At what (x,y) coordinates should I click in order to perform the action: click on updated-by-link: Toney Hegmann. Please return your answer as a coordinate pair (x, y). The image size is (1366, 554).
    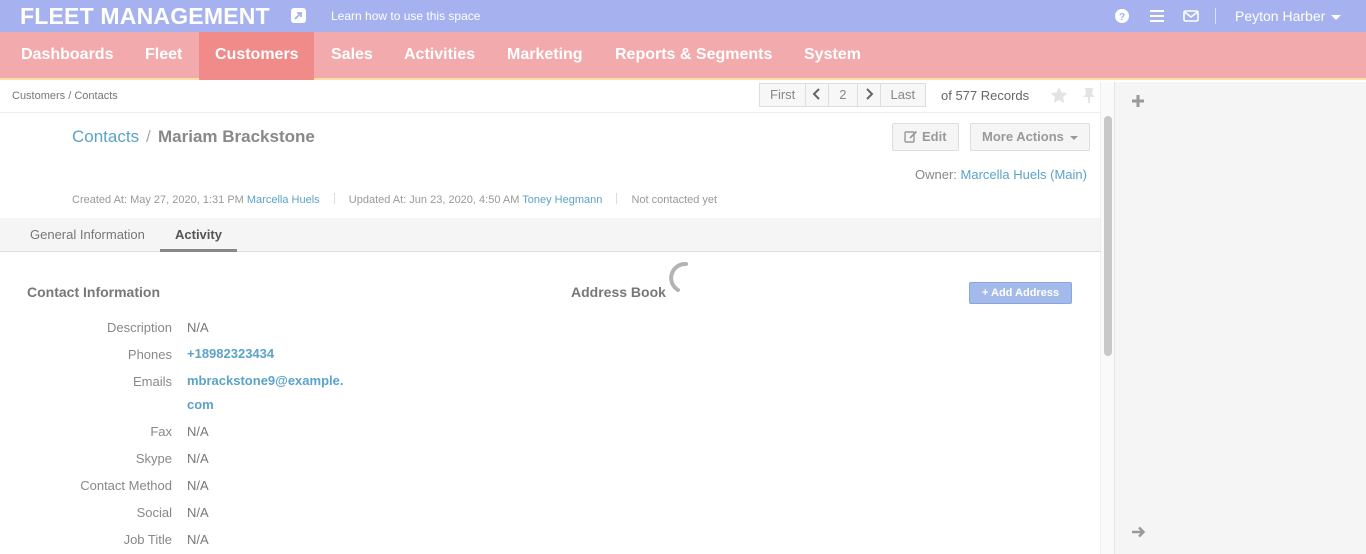
    Looking at the image, I should click on (562, 200).